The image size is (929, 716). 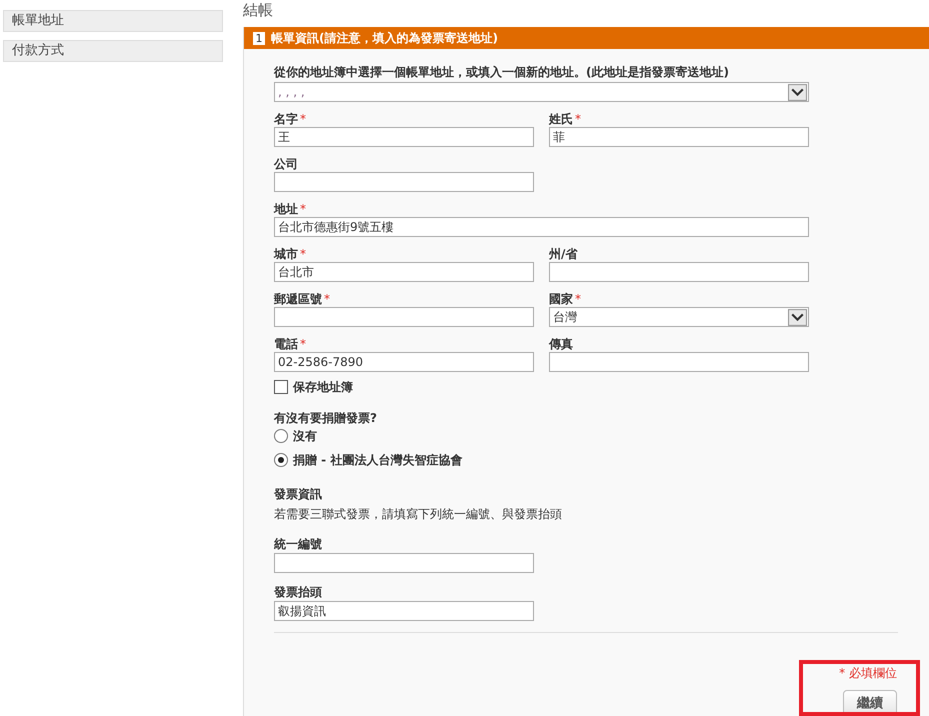 I want to click on step-number: 1, so click(x=259, y=38).